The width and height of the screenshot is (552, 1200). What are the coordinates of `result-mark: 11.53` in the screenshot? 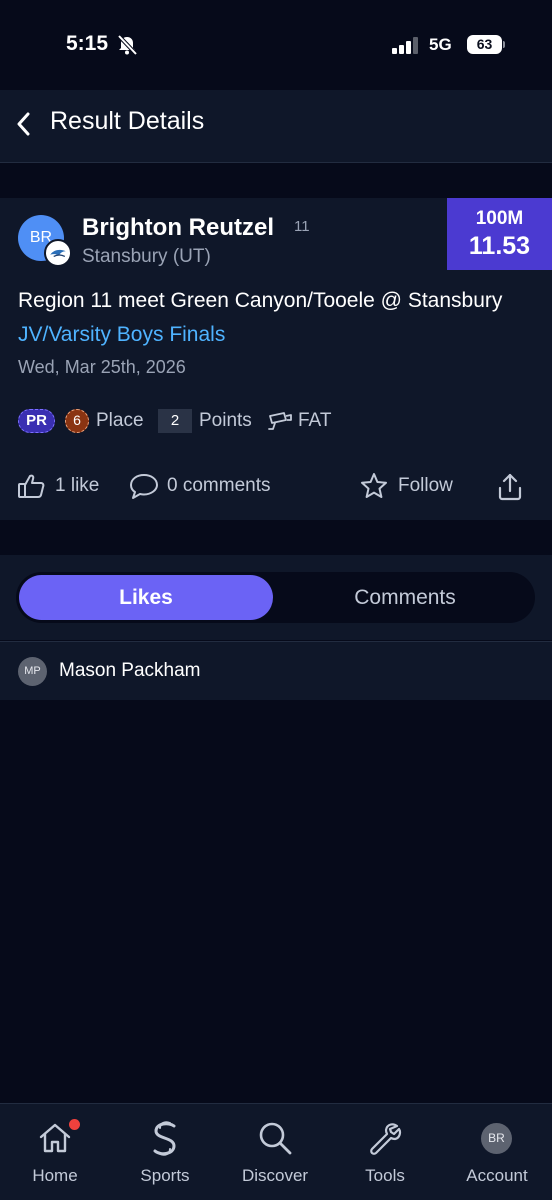 It's located at (499, 246).